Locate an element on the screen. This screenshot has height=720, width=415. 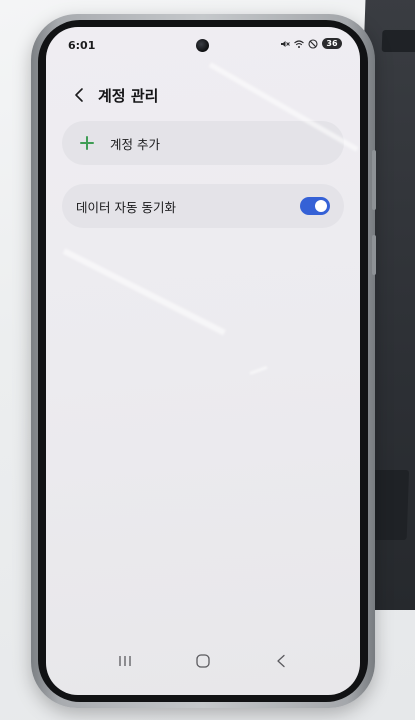
battery-icon: 36 is located at coordinates (332, 43).